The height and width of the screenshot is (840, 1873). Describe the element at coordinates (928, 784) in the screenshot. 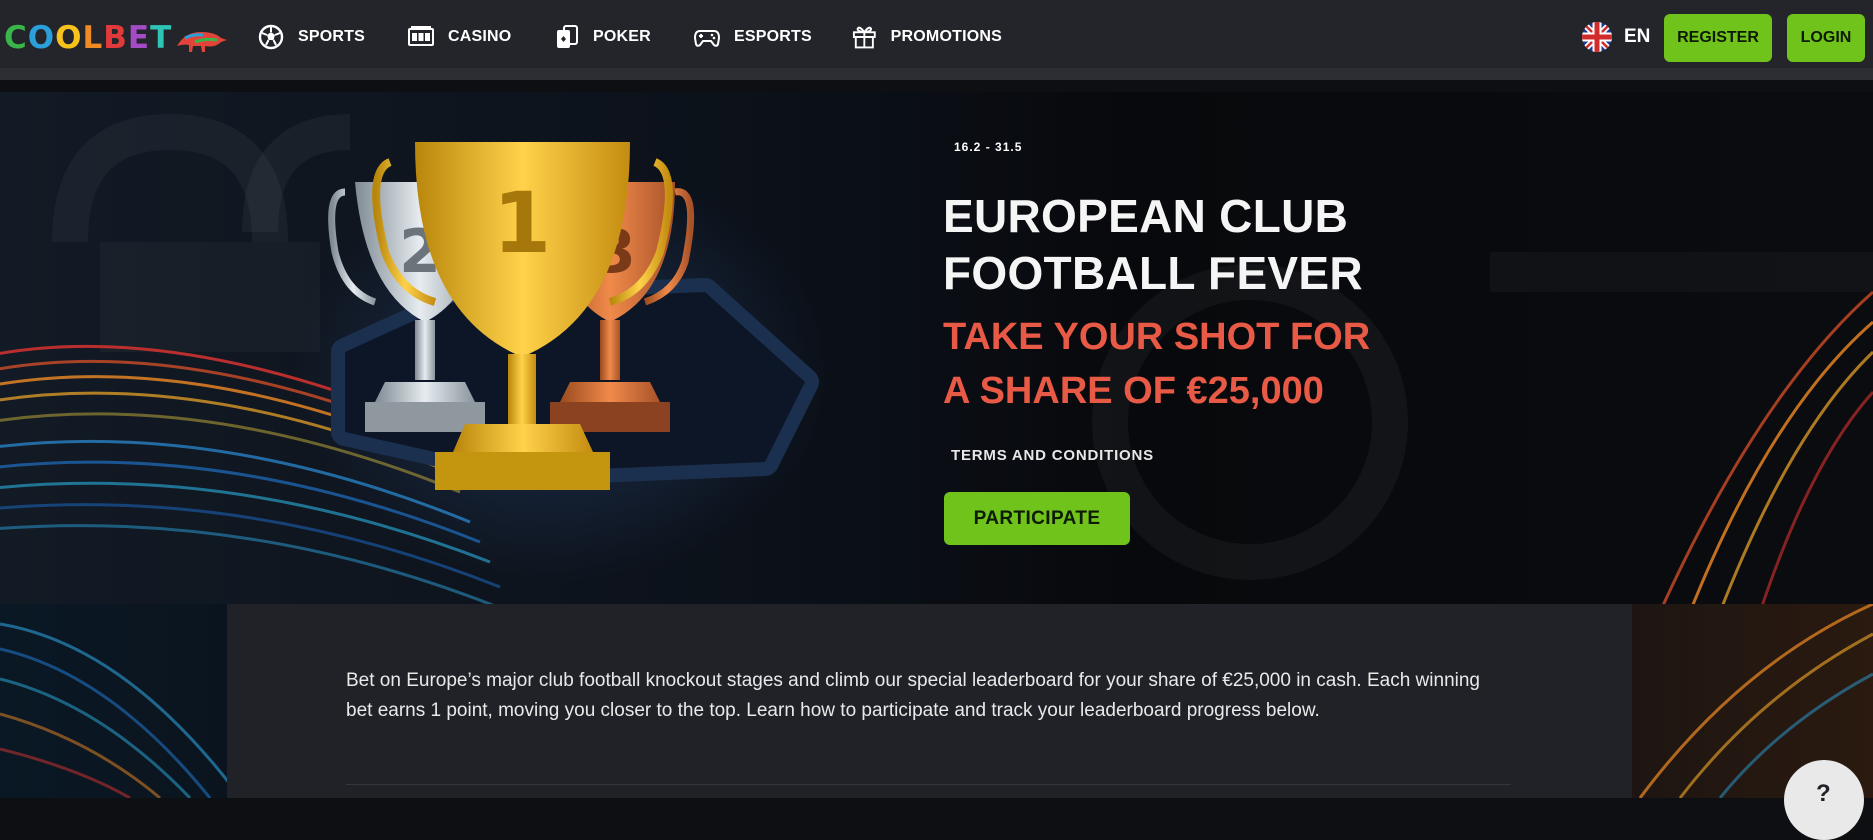

I see `section-divider` at that location.